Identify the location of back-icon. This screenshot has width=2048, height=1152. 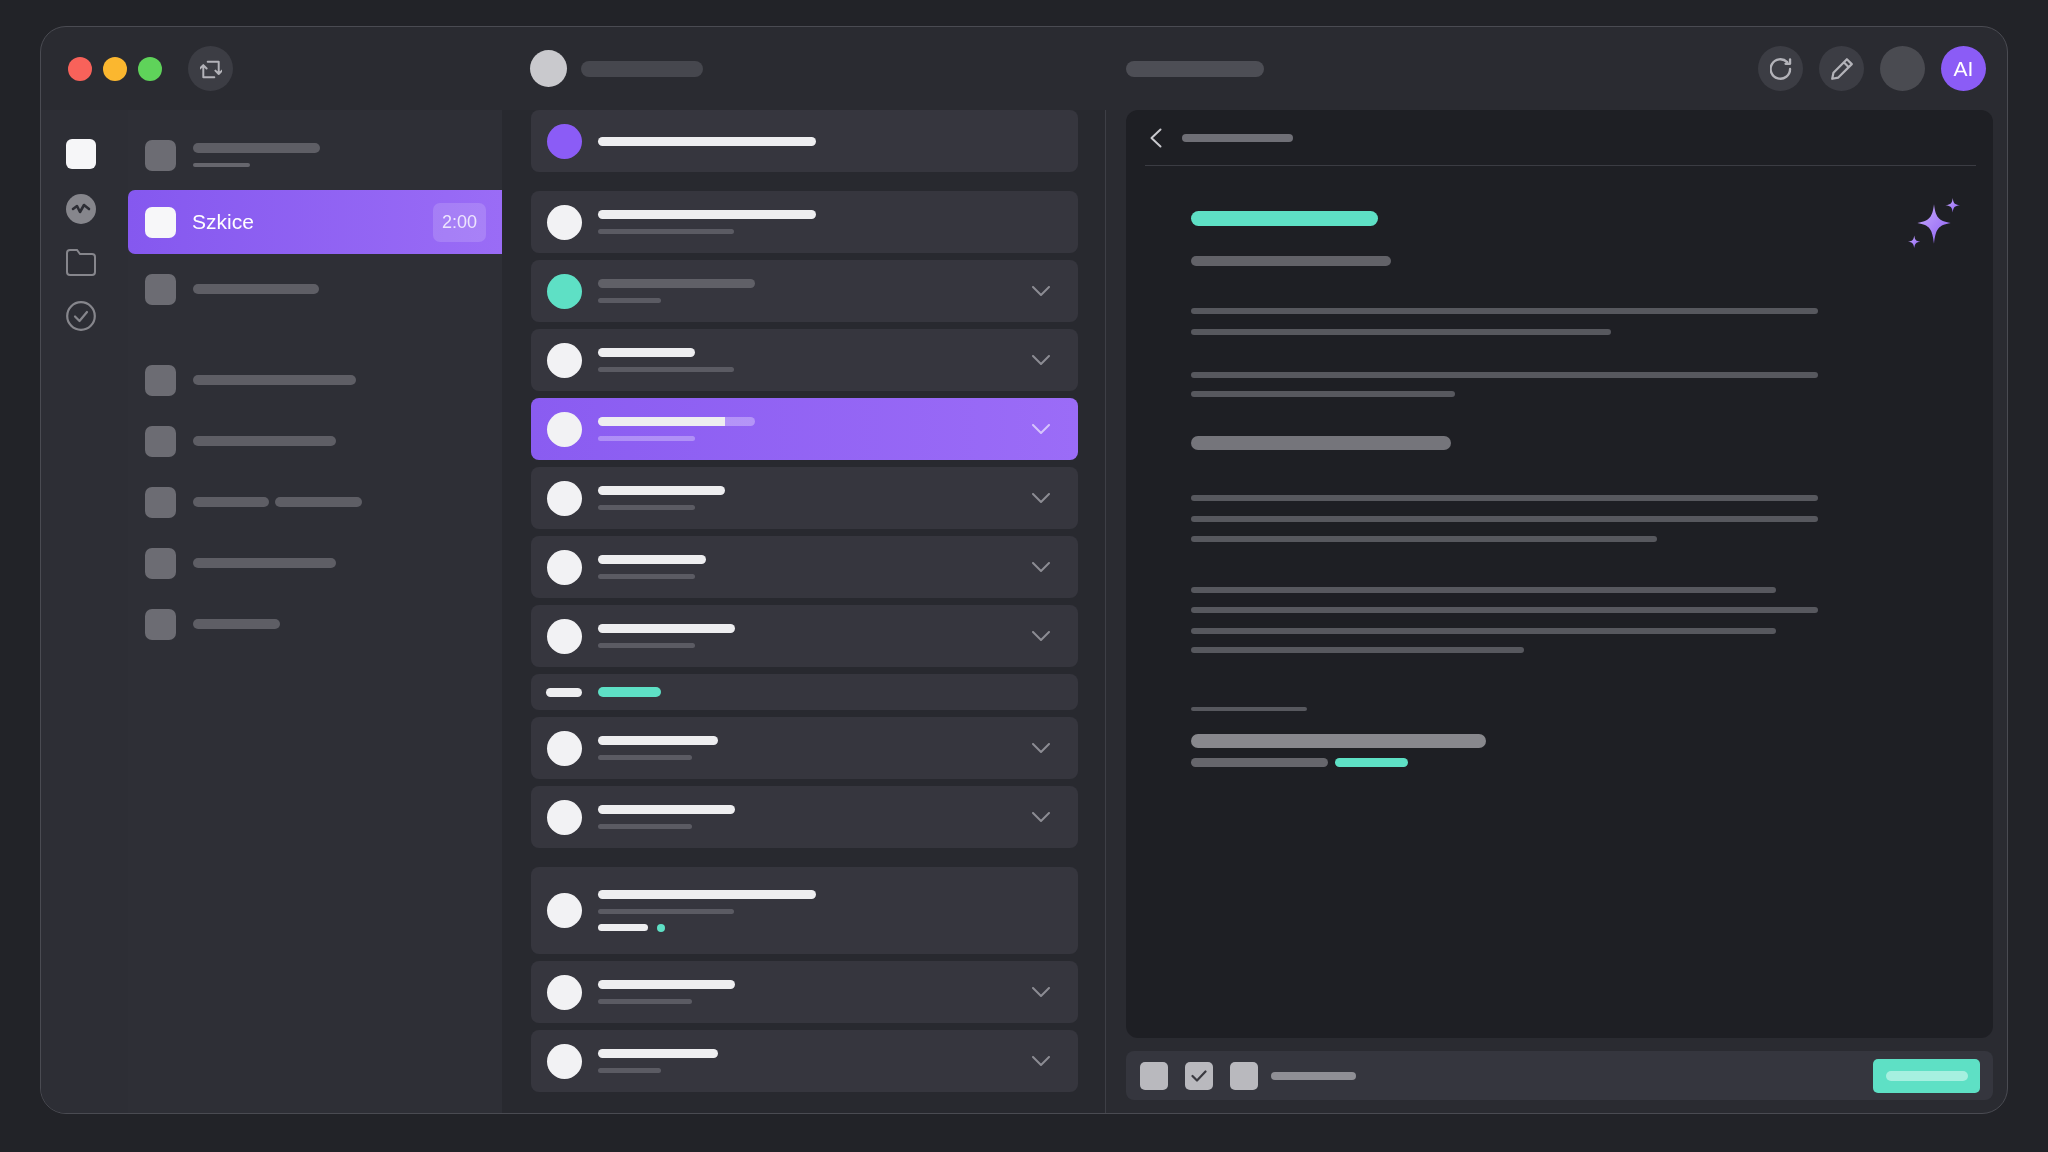
(1156, 137).